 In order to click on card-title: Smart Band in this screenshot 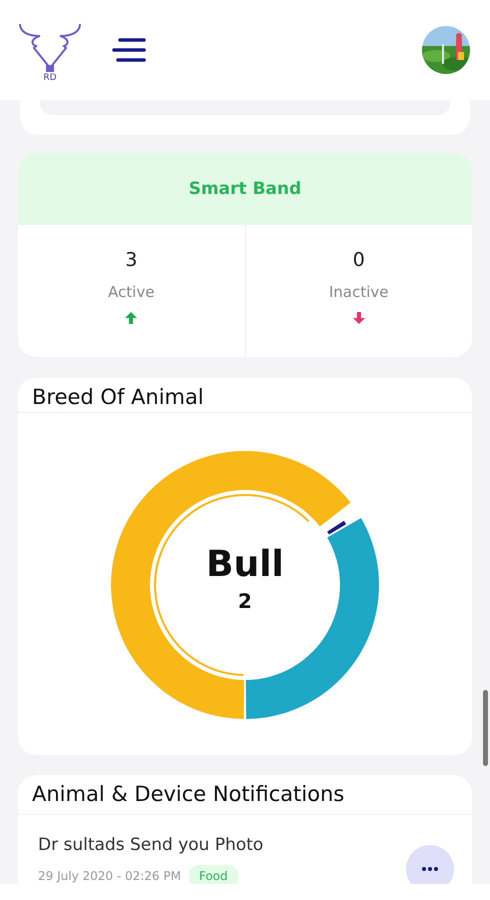, I will do `click(245, 189)`.